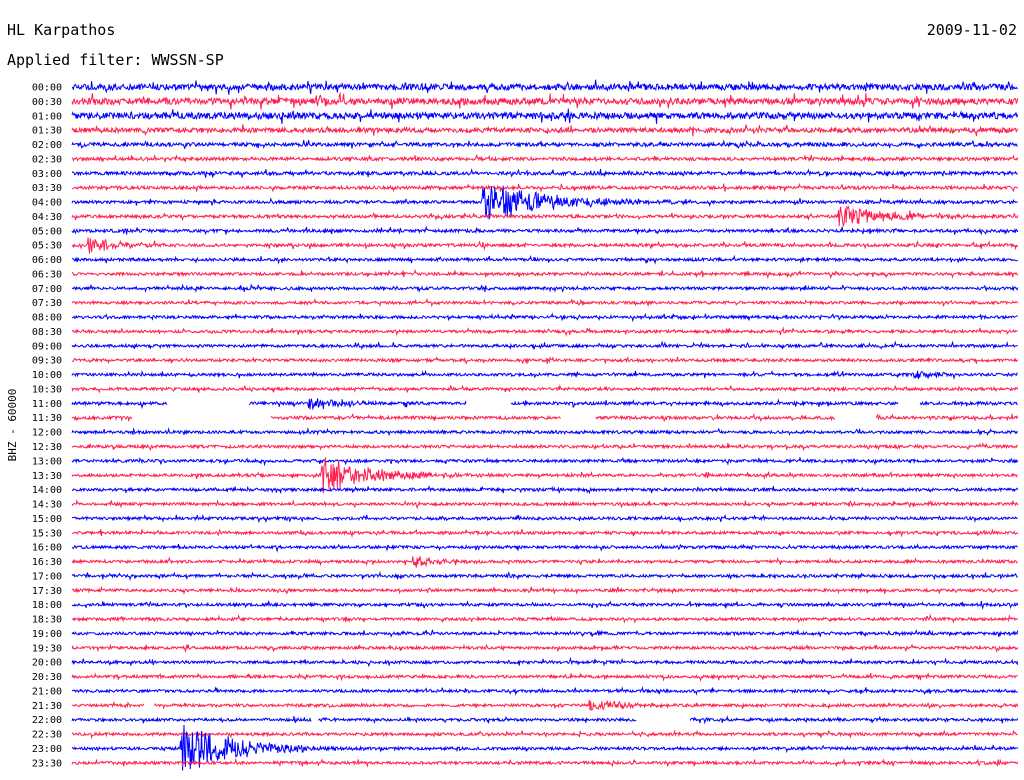 This screenshot has height=780, width=1024. I want to click on time-label: 01:30, so click(47, 131).